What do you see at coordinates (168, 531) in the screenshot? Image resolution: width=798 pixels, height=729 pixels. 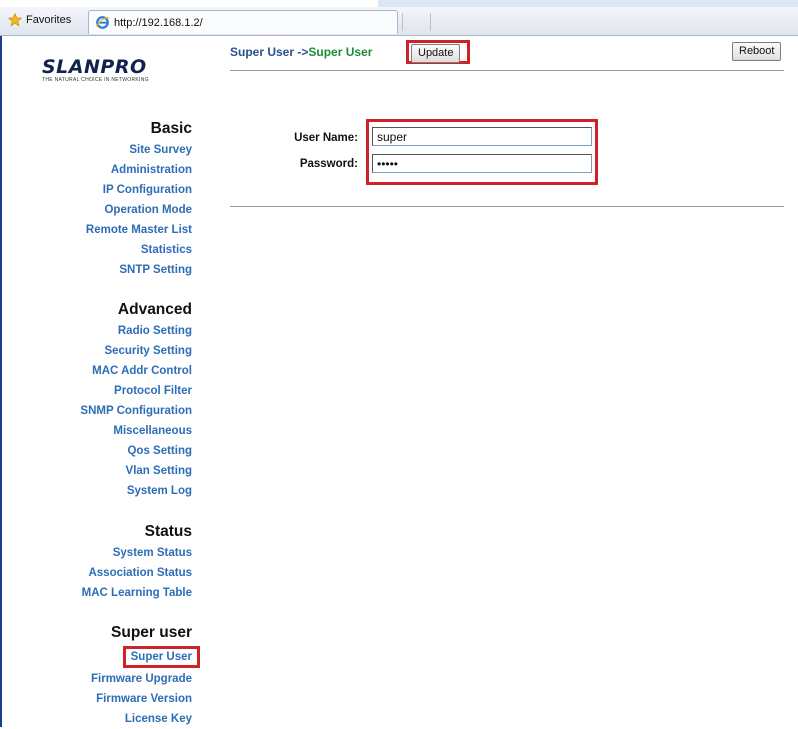 I see `nav-heading-status: Status` at bounding box center [168, 531].